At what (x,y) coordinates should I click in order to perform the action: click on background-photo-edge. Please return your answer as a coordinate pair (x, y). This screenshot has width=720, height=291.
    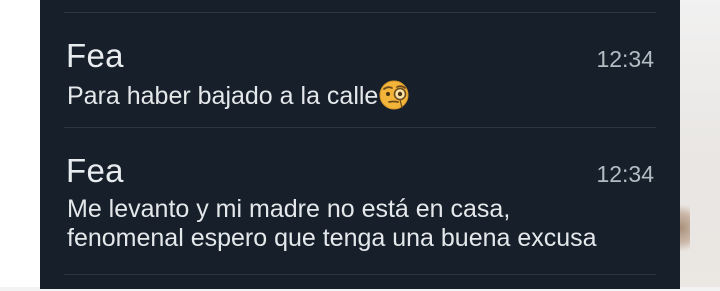
    Looking at the image, I should click on (700, 145).